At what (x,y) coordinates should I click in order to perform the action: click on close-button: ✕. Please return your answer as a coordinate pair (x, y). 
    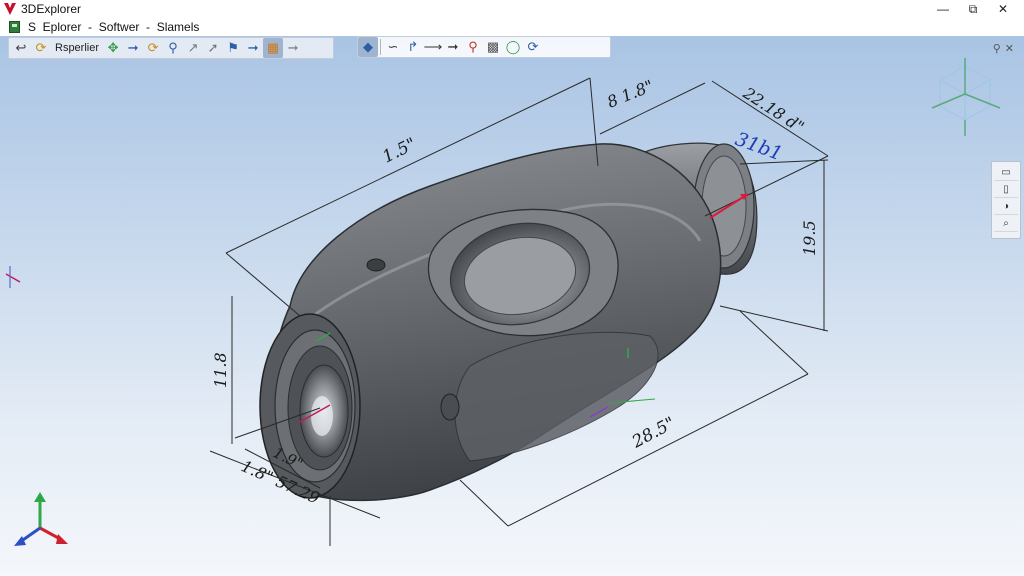
    Looking at the image, I should click on (1003, 9).